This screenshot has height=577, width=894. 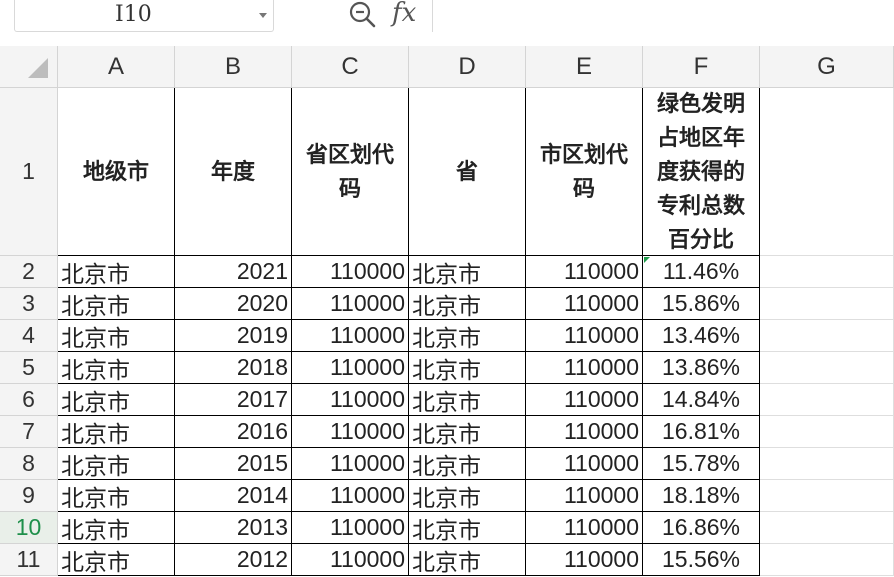 I want to click on cell-f3: 15.86%, so click(x=701, y=304).